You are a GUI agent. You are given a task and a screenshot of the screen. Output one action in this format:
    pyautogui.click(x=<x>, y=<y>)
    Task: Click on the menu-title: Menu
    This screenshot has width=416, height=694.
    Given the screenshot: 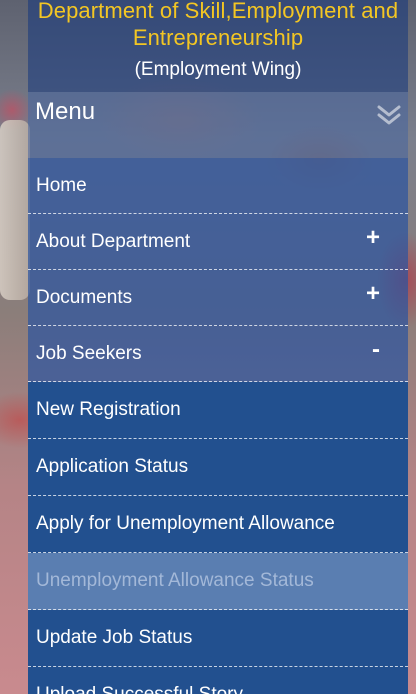 What is the action you would take?
    pyautogui.click(x=65, y=111)
    